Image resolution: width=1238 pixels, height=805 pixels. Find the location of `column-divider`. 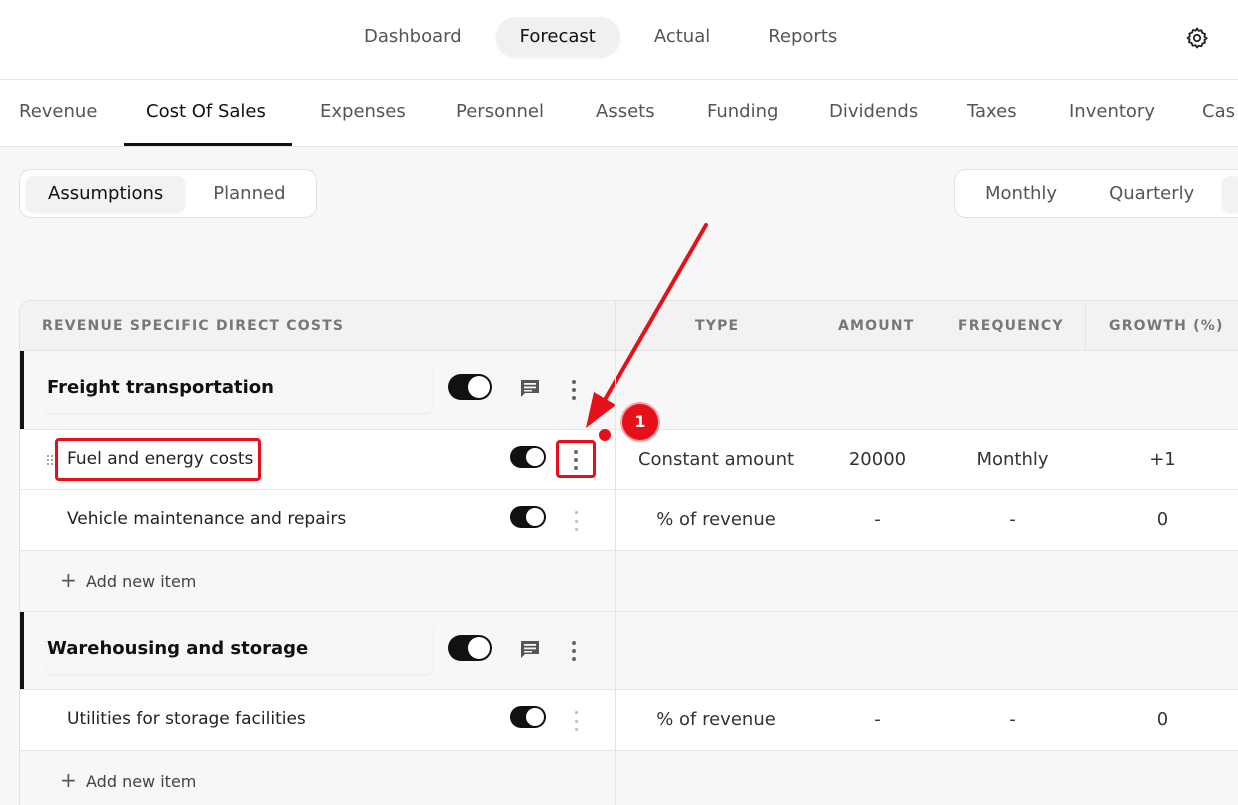

column-divider is located at coordinates (615, 553).